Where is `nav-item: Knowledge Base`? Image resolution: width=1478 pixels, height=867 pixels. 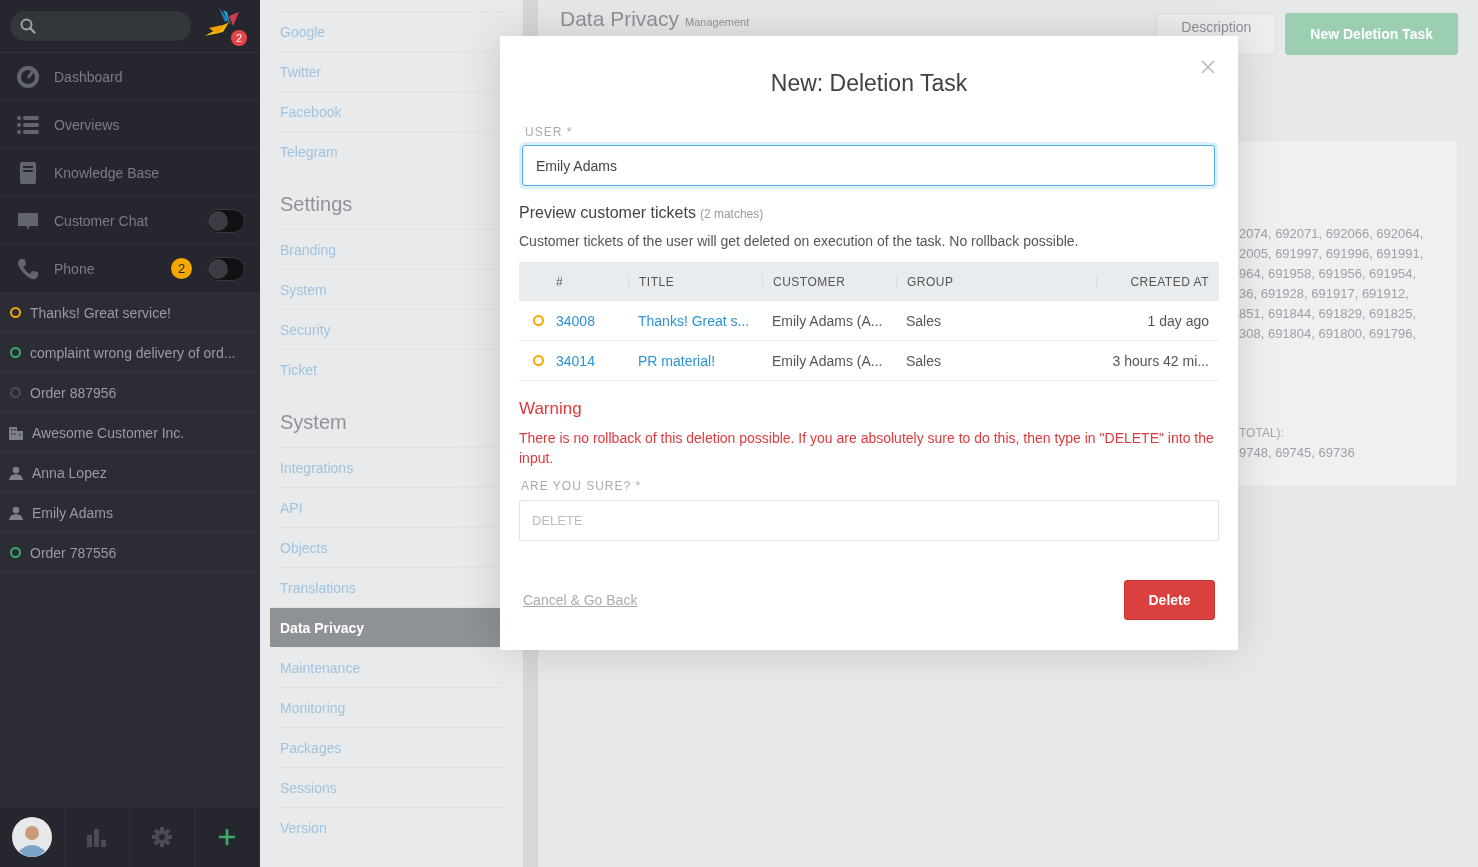
nav-item: Knowledge Base is located at coordinates (130, 173).